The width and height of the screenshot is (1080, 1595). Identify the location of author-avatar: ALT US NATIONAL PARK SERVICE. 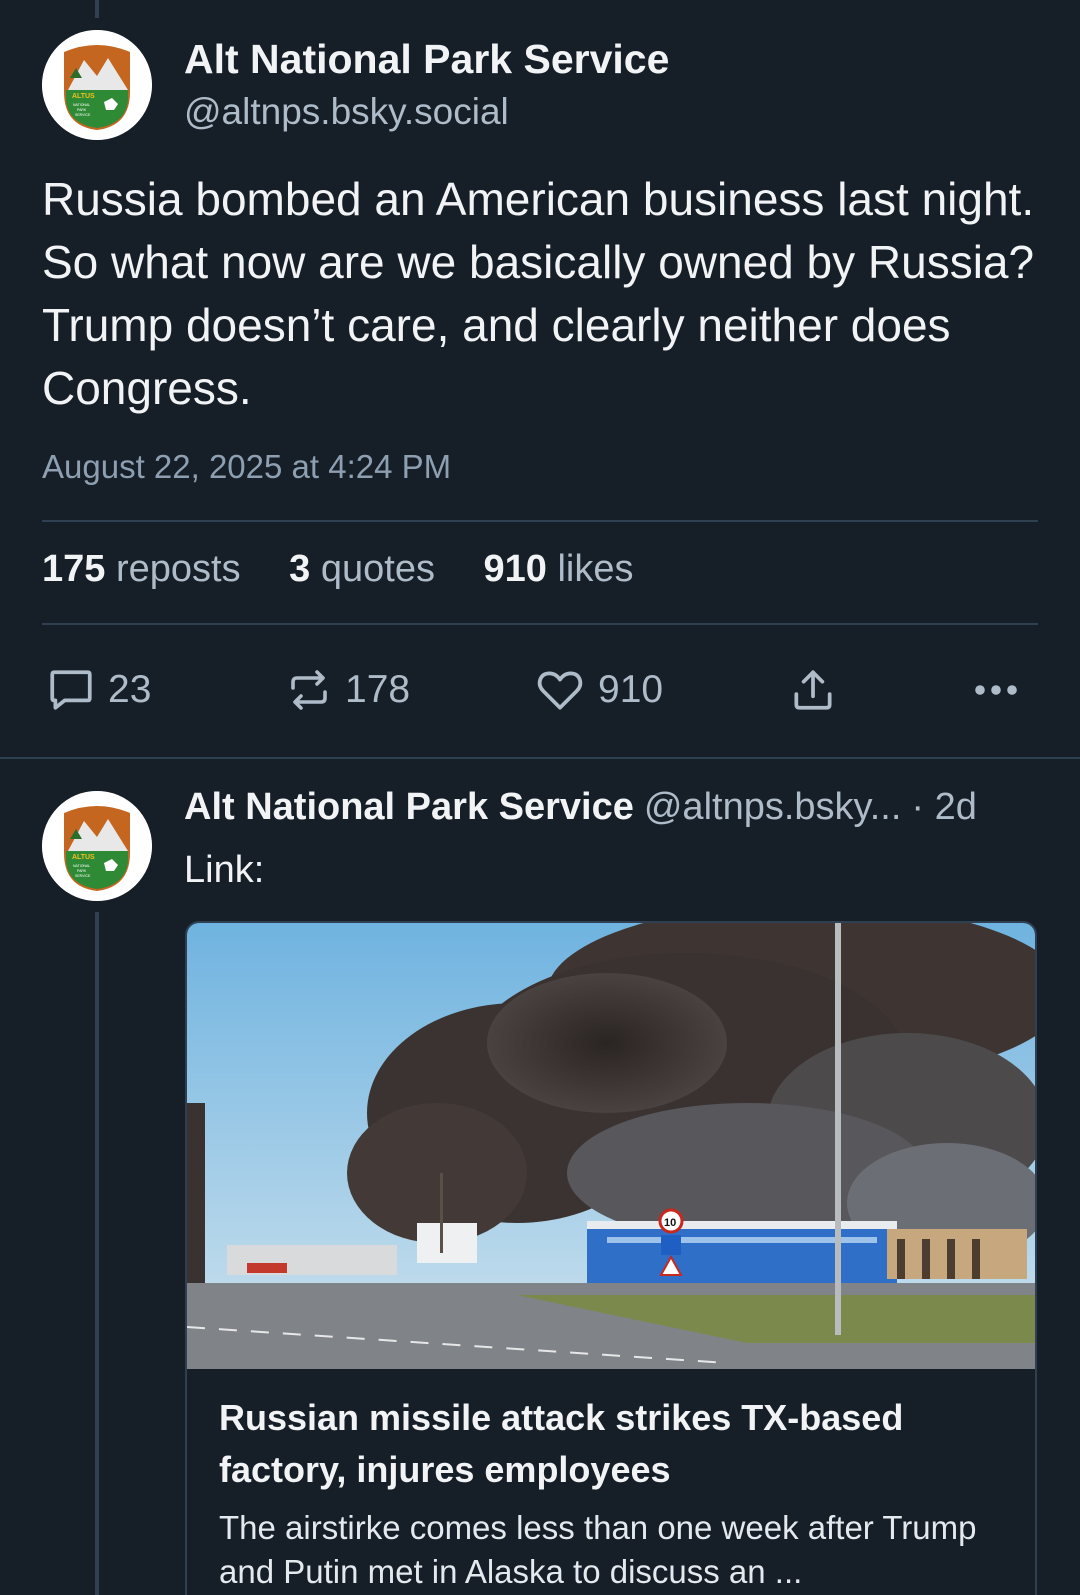
(97, 85).